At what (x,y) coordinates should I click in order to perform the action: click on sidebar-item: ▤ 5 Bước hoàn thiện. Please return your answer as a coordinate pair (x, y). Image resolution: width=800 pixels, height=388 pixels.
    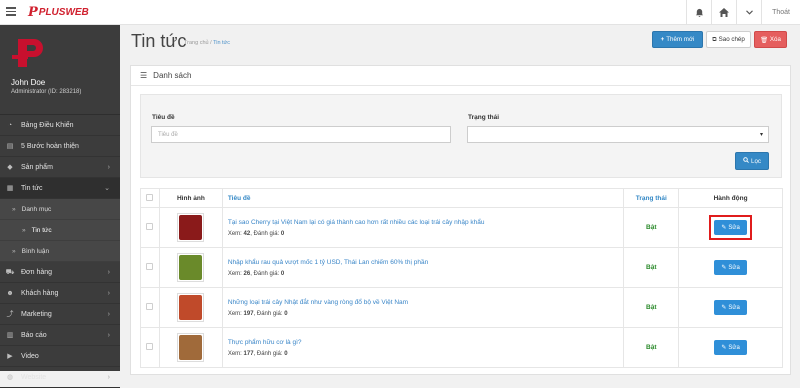
    Looking at the image, I should click on (60, 146).